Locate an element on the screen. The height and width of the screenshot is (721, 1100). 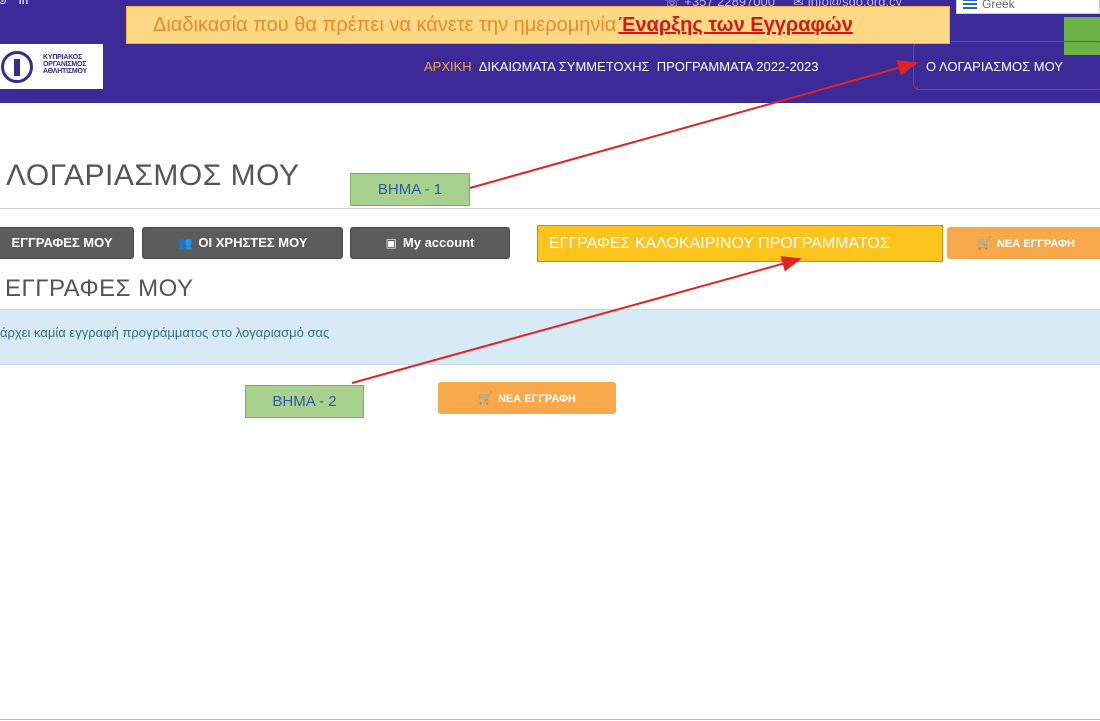
new-registration-button: 🛒 ΝΕΑ ΕΓΓΡΑΦΗ is located at coordinates (527, 398).